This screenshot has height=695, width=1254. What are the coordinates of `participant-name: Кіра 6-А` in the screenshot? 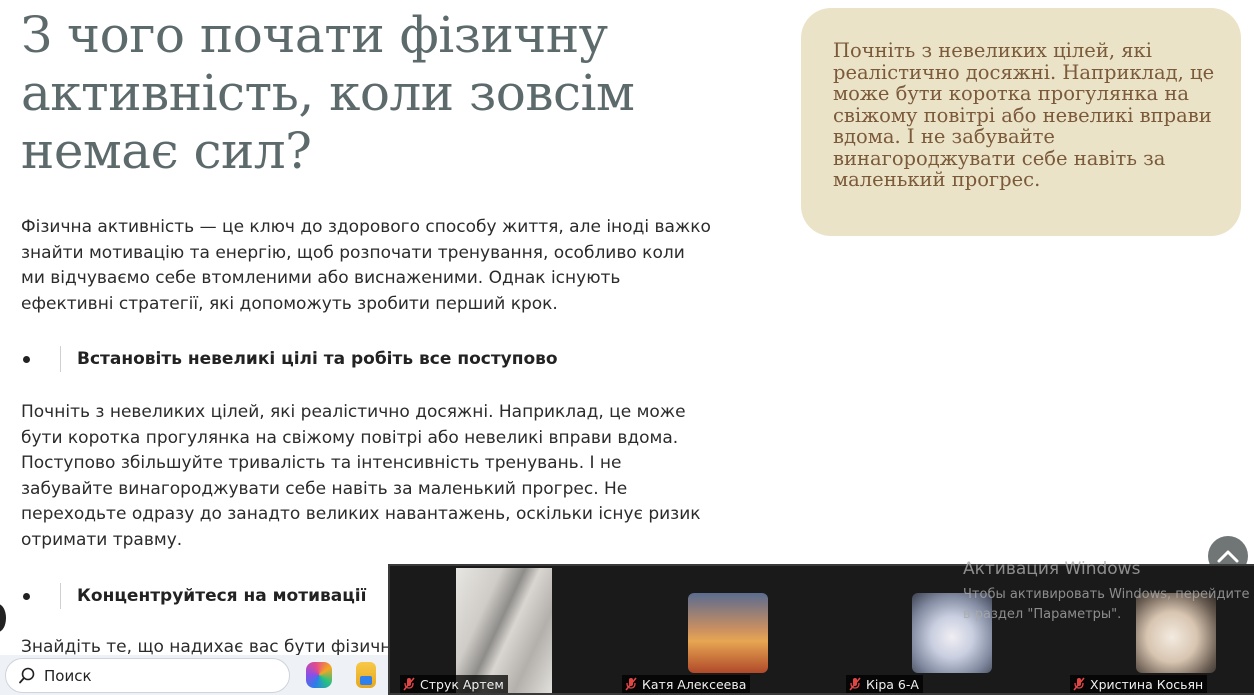 It's located at (892, 684).